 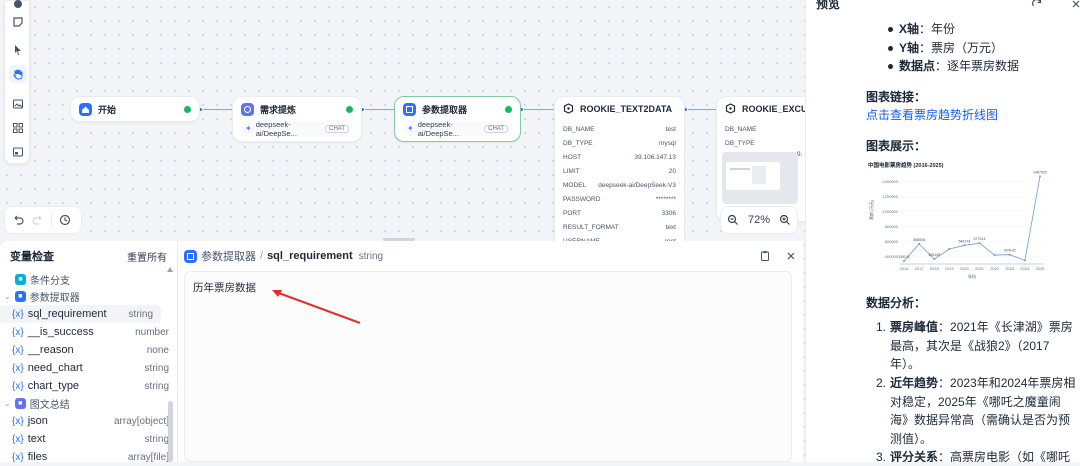 I want to click on node-start: 开始, so click(x=135, y=109).